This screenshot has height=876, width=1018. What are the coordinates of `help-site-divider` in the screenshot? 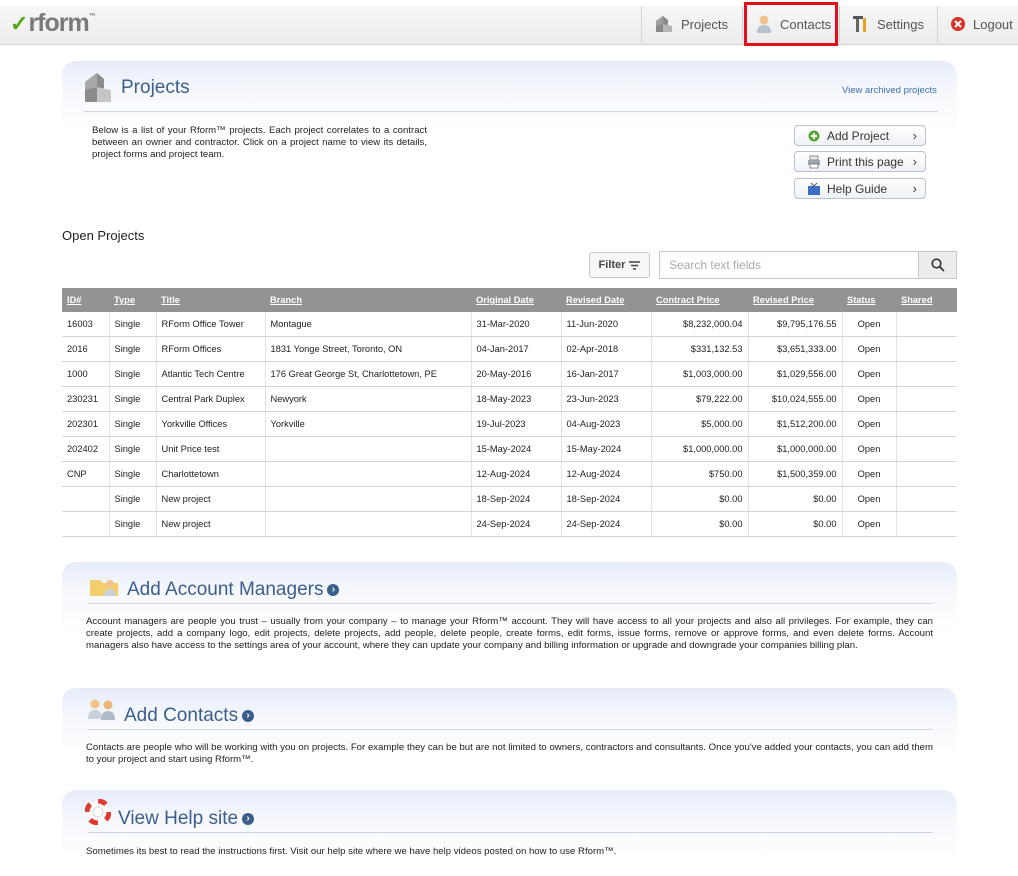 It's located at (510, 832).